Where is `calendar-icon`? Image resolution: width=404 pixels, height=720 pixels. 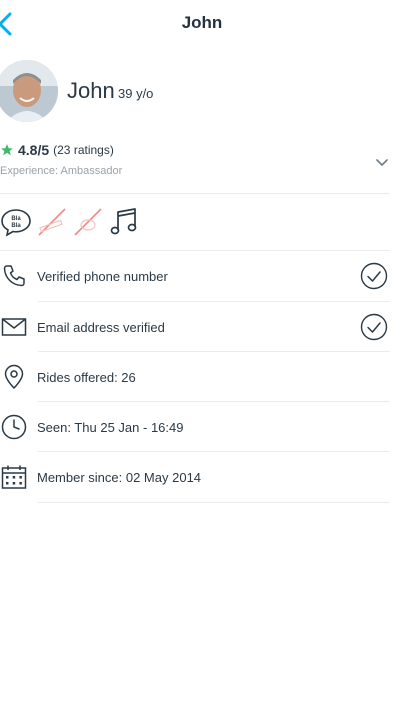 calendar-icon is located at coordinates (14, 477).